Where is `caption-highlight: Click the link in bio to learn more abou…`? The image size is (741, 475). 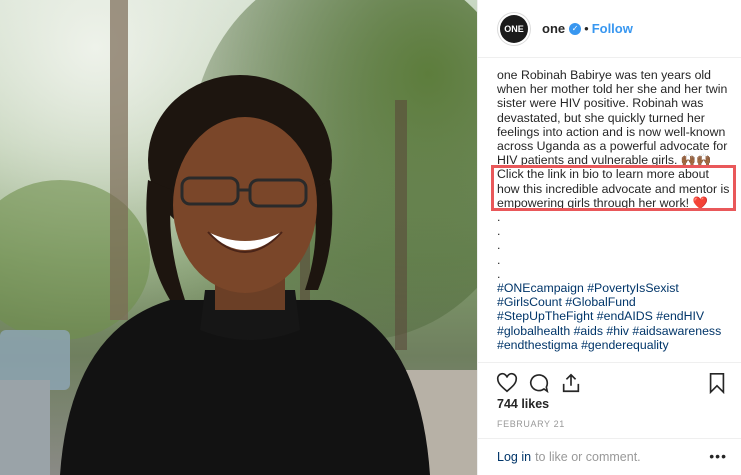 caption-highlight: Click the link in bio to learn more abou… is located at coordinates (613, 188).